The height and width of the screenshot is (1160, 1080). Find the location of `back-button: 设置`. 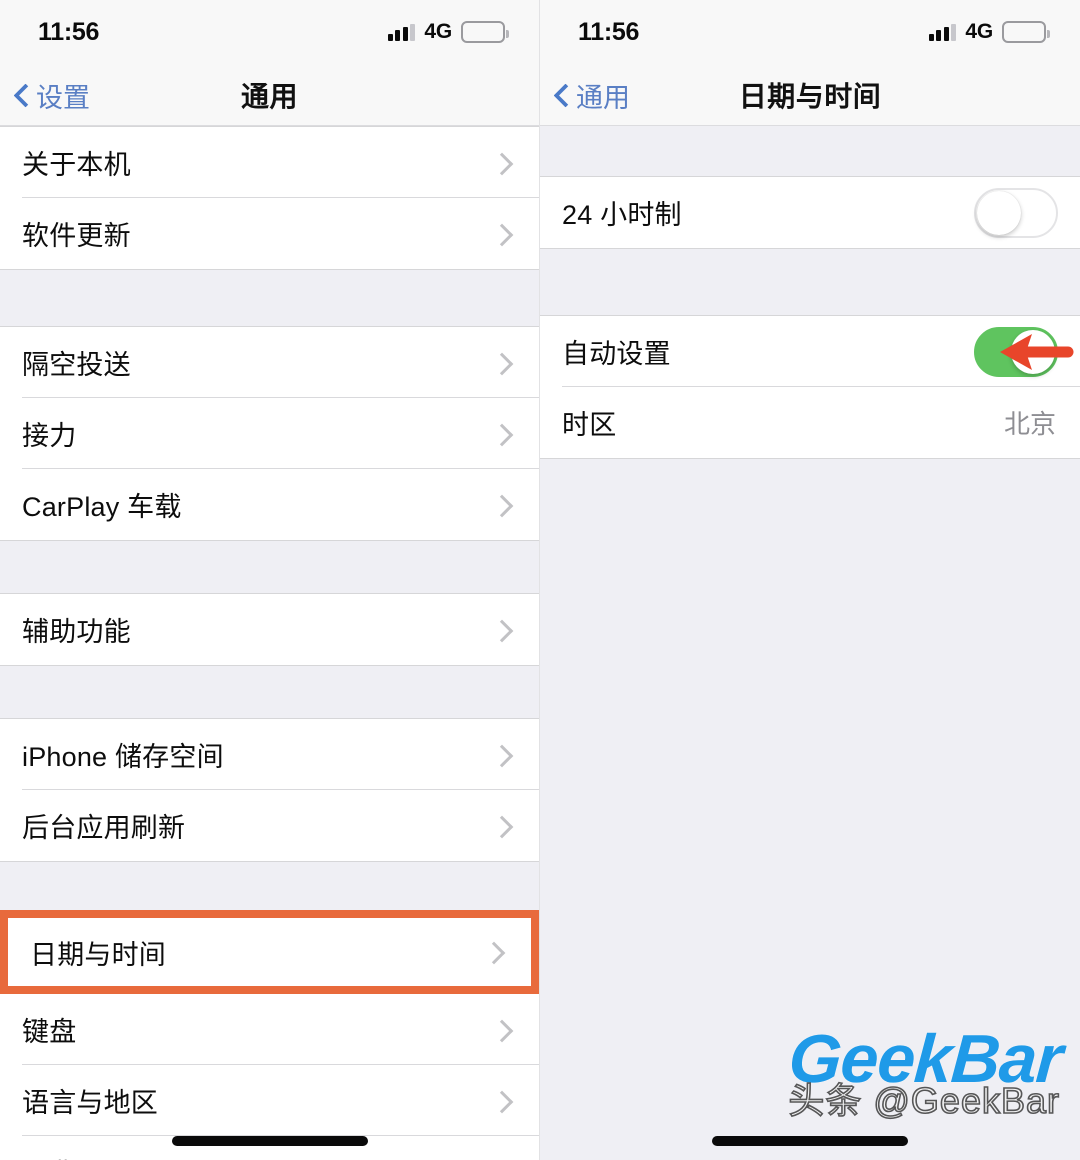

back-button: 设置 is located at coordinates (45, 95).